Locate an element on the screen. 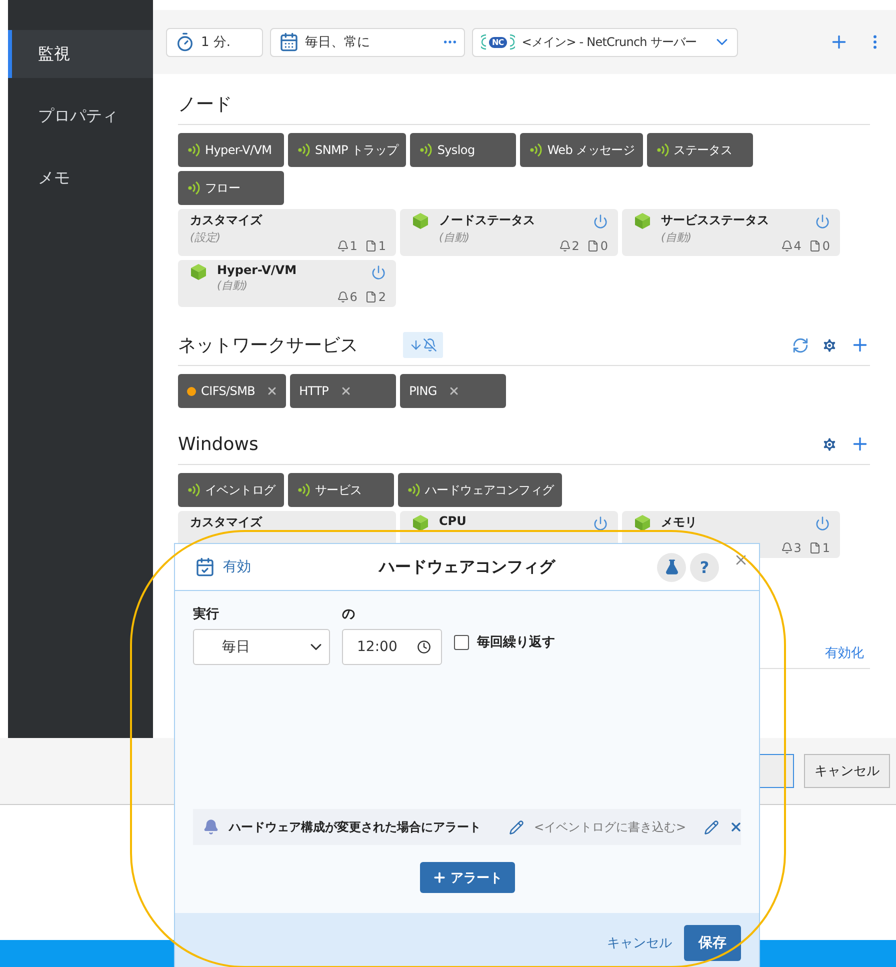  clock-icon is located at coordinates (424, 647).